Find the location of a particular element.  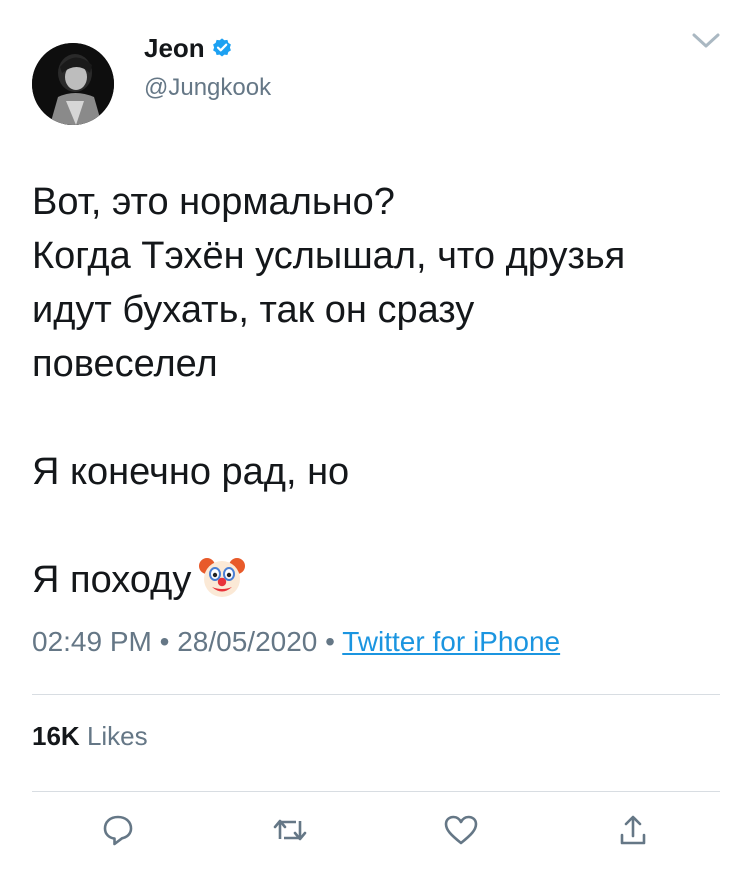

tweet-line-with-emoji: Я походу is located at coordinates (377, 580).